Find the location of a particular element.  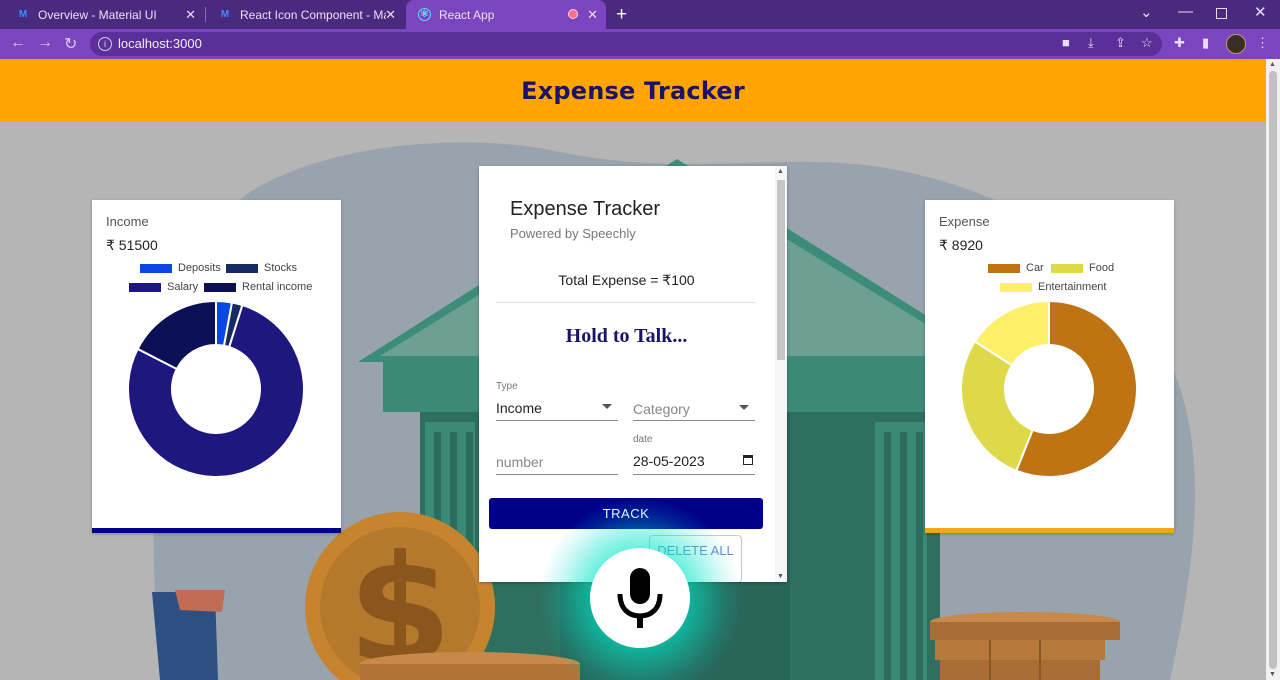

legend-label: Entertainment is located at coordinates (1072, 287).